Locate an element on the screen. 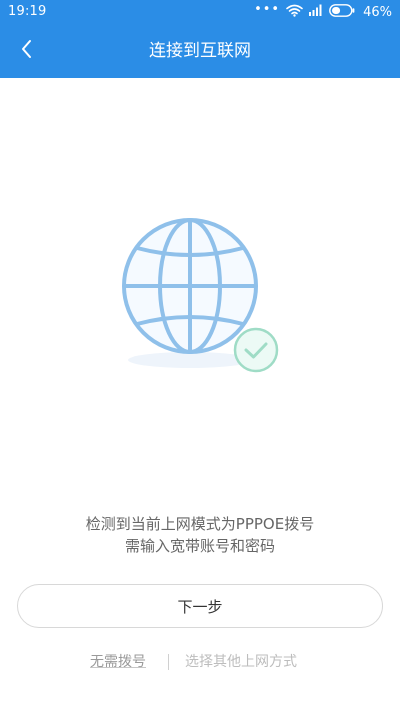  globe-icon is located at coordinates (200, 295).